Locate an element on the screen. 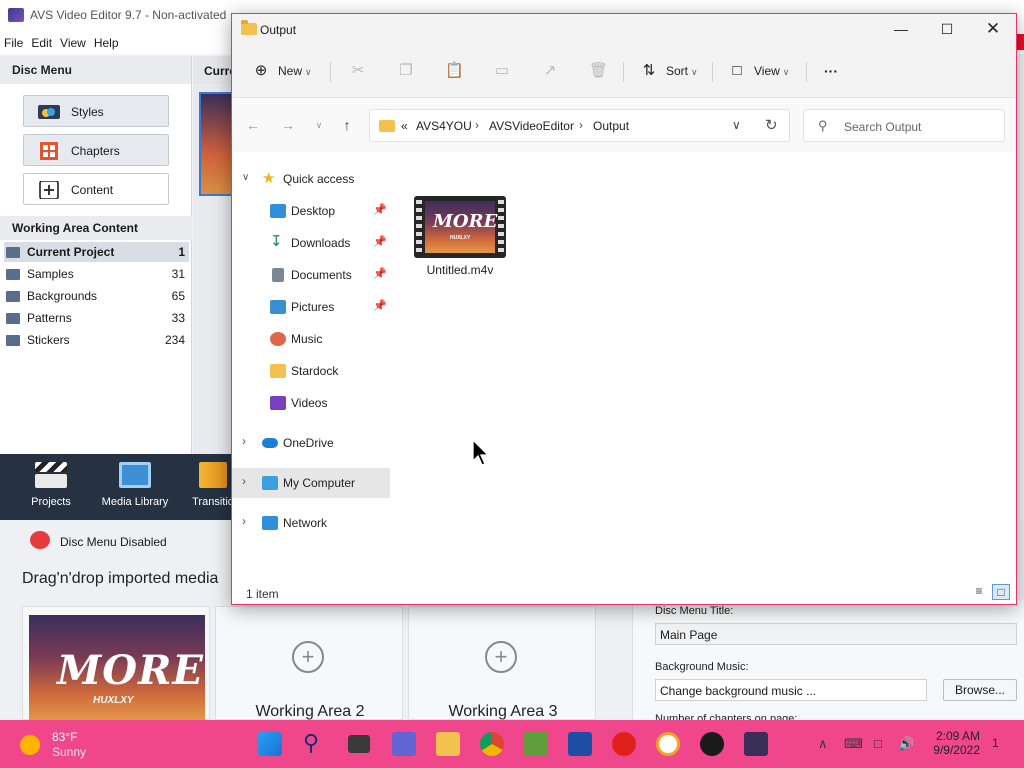  avs-video-editor-taskbar-icon is located at coordinates (756, 744).